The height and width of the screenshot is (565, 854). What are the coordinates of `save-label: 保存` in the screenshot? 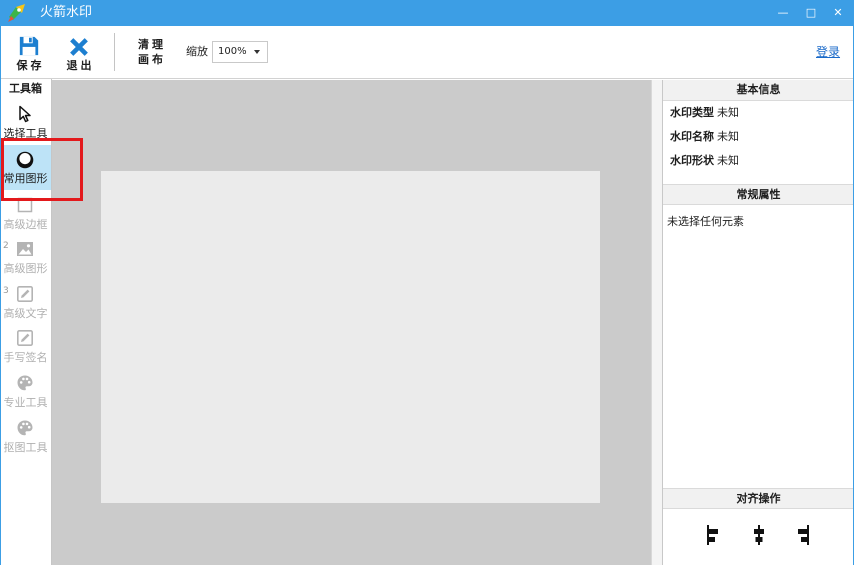 It's located at (30, 65).